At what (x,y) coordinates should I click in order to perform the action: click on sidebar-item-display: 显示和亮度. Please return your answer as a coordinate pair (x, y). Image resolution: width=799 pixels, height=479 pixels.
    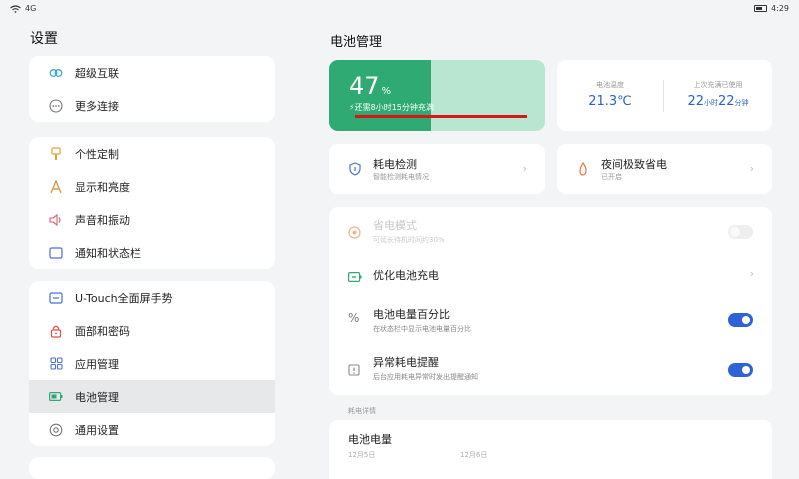
    Looking at the image, I should click on (152, 186).